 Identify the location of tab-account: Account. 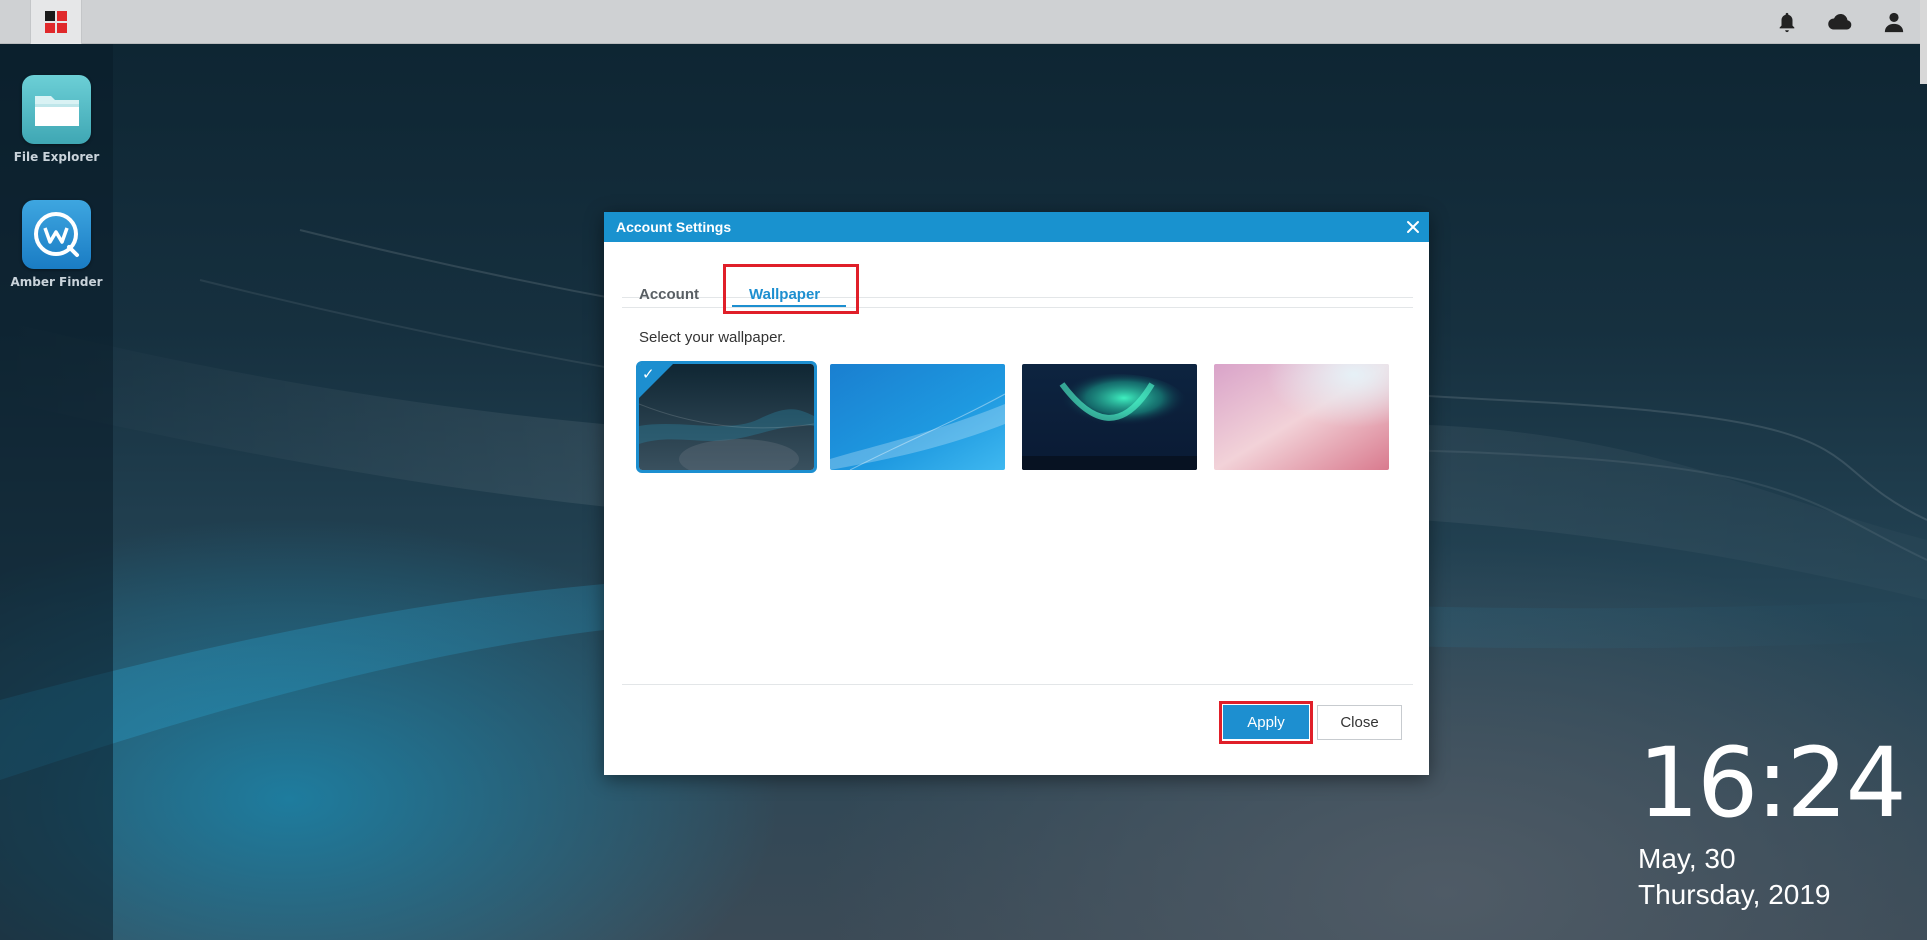
(669, 294).